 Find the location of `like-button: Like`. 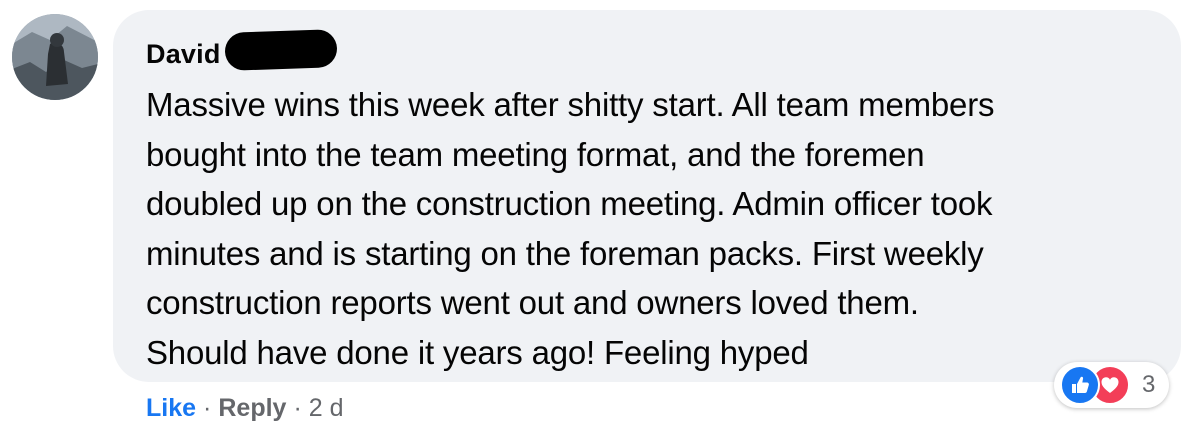

like-button: Like is located at coordinates (171, 408).